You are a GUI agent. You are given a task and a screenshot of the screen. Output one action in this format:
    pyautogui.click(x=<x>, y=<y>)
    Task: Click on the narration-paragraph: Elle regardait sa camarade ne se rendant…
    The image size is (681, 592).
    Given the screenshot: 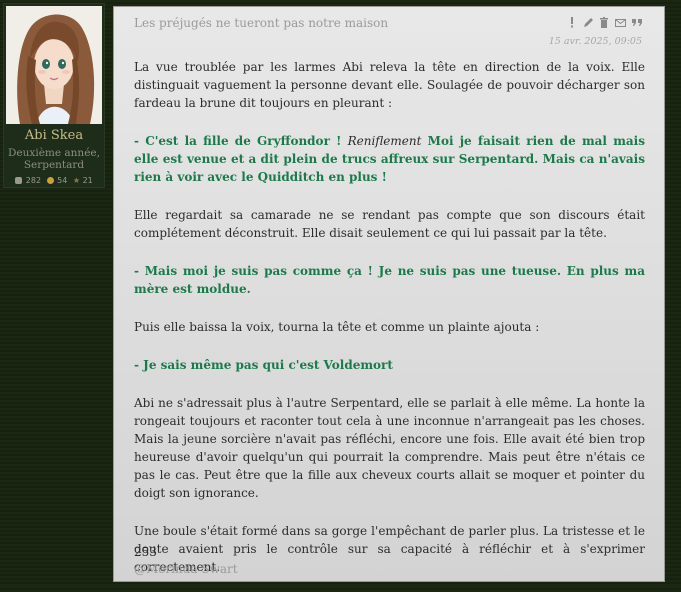 What is the action you would take?
    pyautogui.click(x=389, y=224)
    